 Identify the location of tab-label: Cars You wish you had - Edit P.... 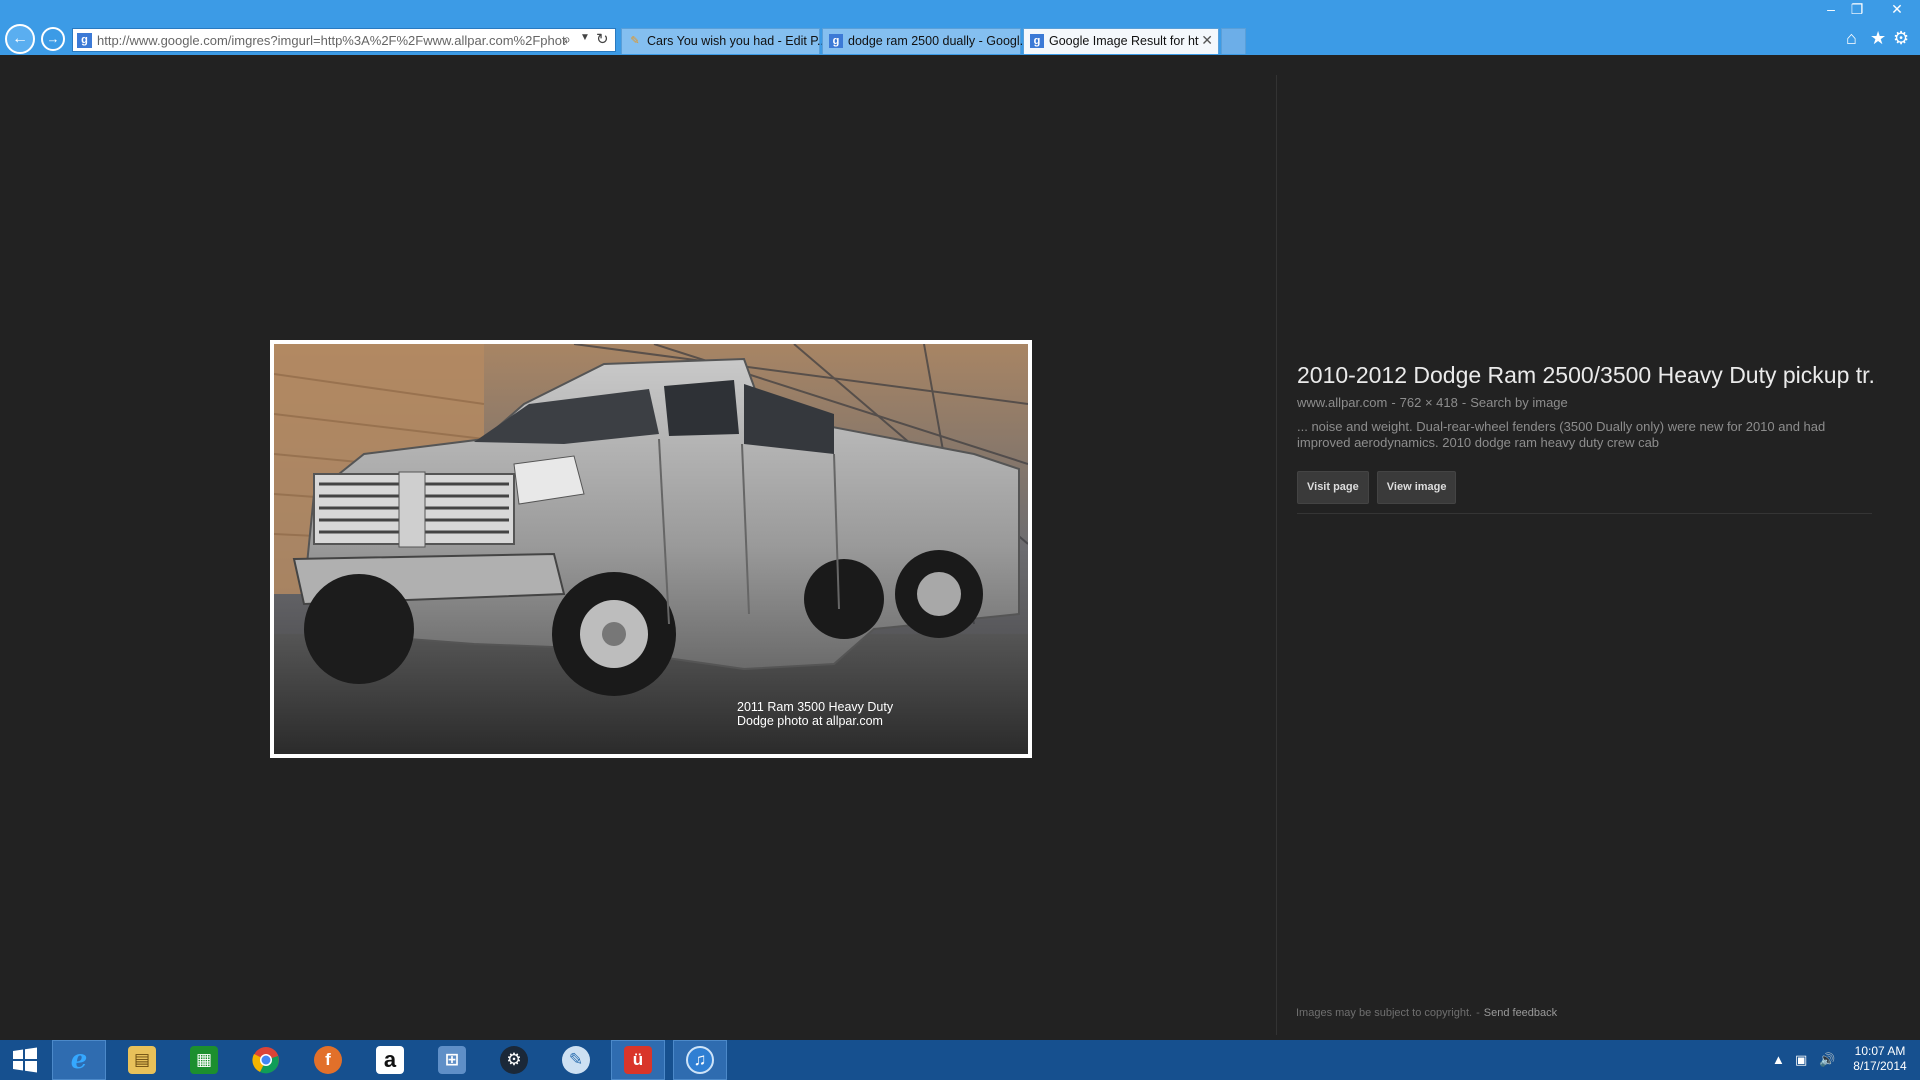
(737, 41).